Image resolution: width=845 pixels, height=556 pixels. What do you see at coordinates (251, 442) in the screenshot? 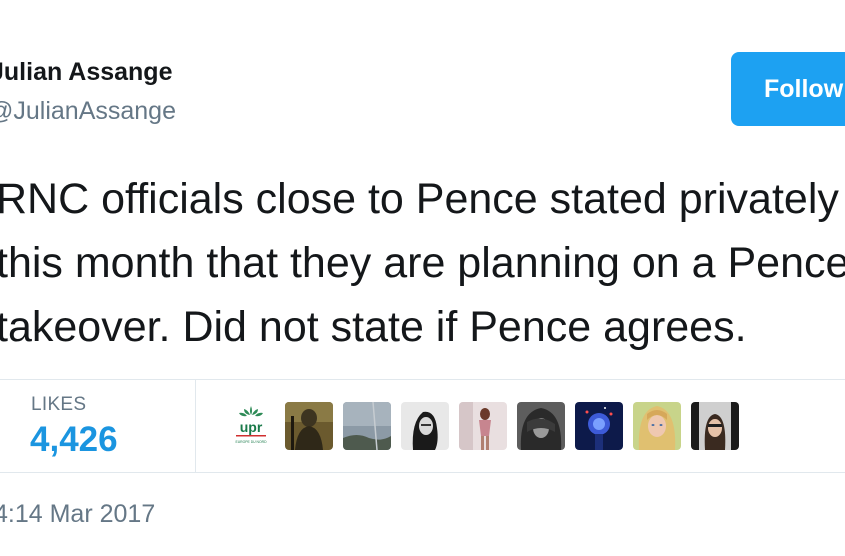
I see `svg-text: EUROPE DU NORD` at bounding box center [251, 442].